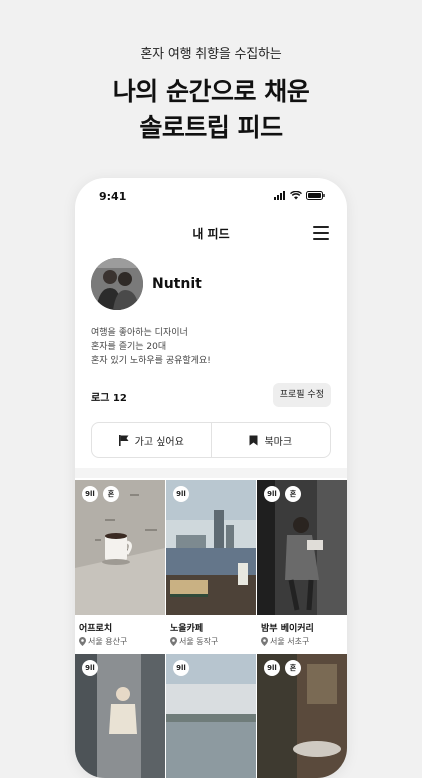 The height and width of the screenshot is (778, 422). I want to click on profile-actions: 가고 싶어요 북마크, so click(211, 440).